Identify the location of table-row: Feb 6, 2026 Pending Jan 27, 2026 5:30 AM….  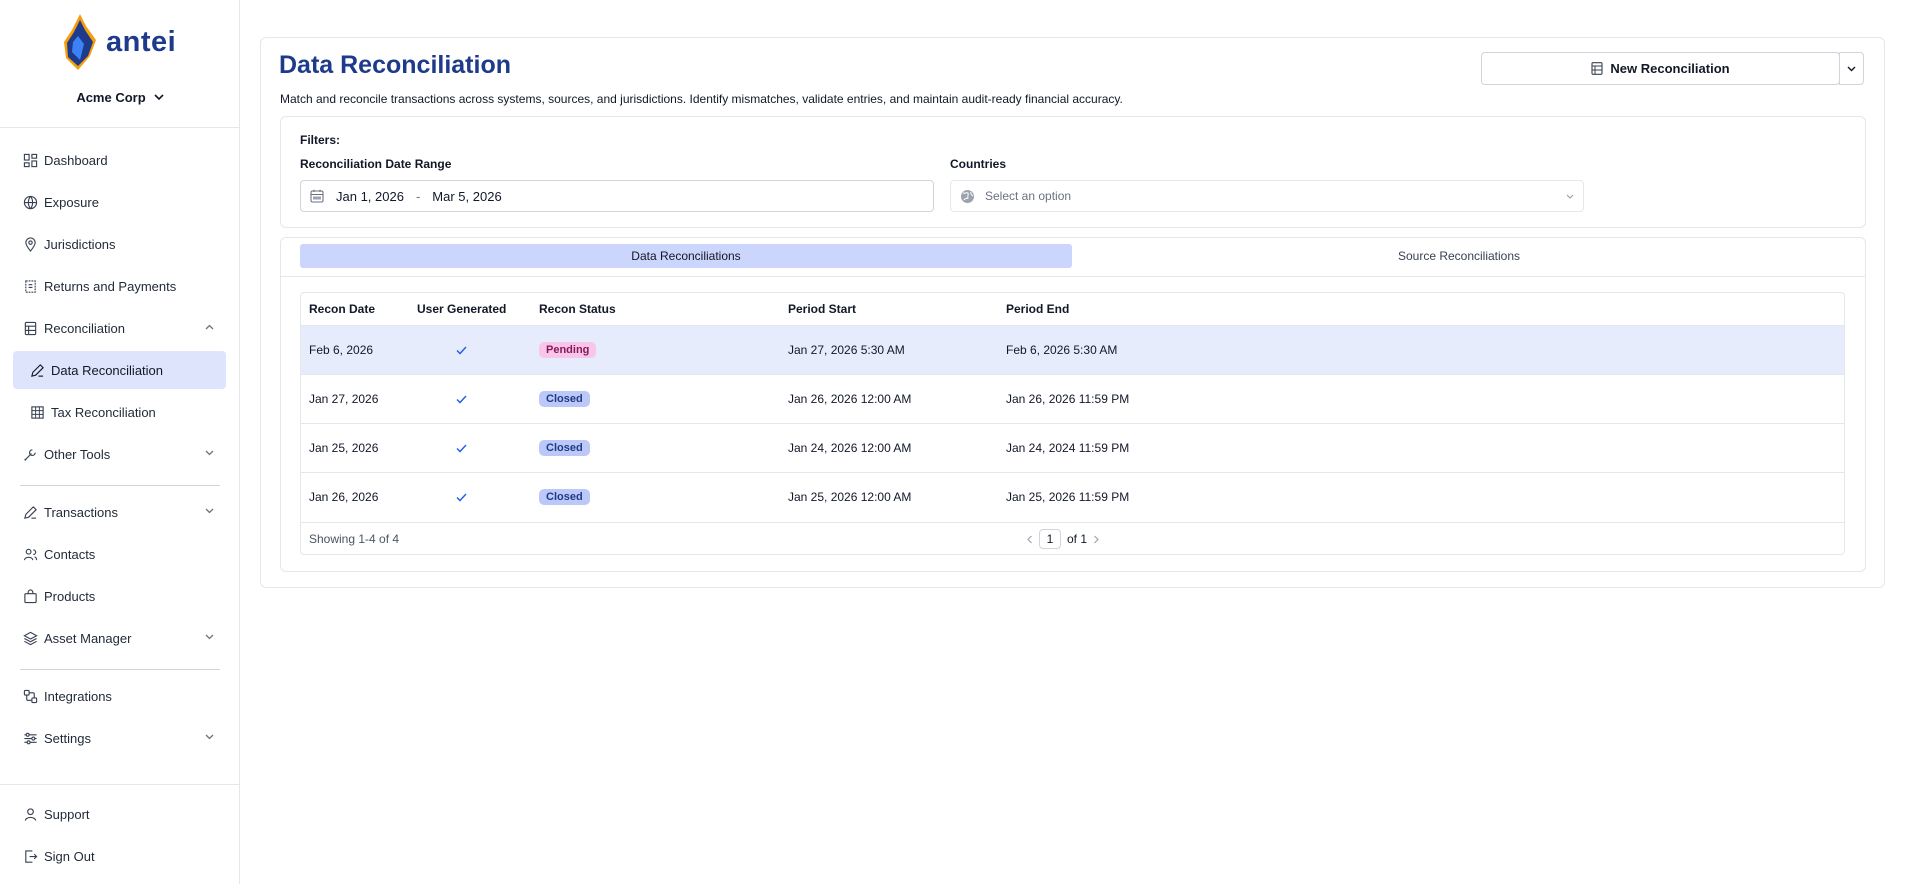
(1072, 349).